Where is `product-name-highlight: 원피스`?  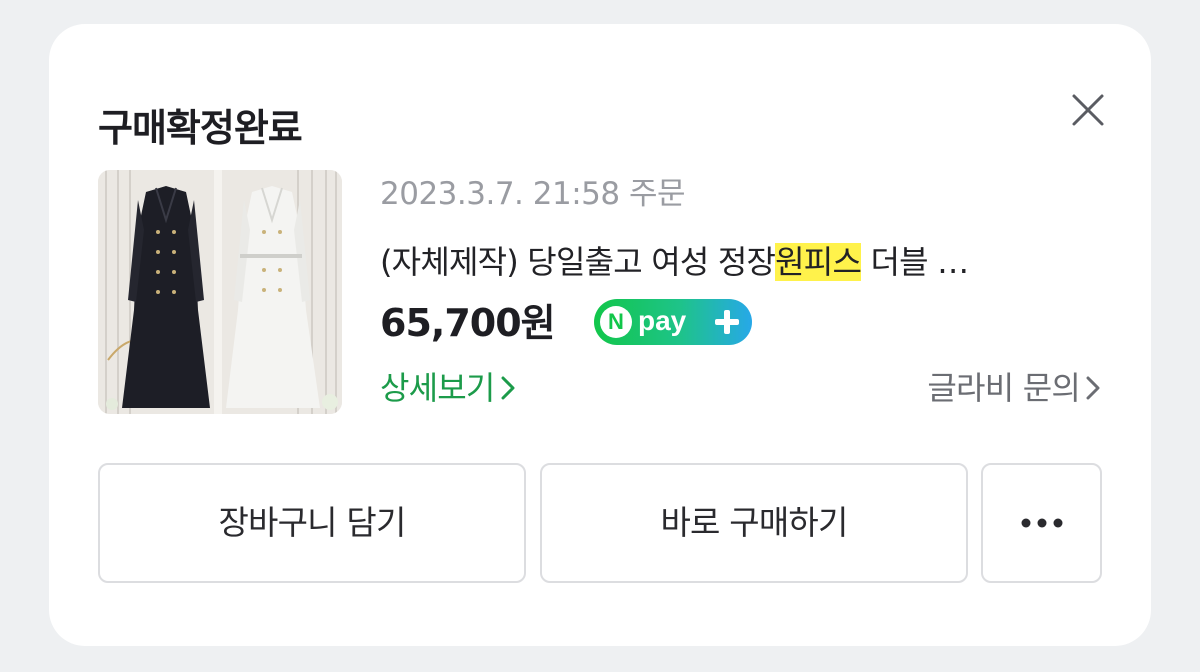 product-name-highlight: 원피스 is located at coordinates (818, 262).